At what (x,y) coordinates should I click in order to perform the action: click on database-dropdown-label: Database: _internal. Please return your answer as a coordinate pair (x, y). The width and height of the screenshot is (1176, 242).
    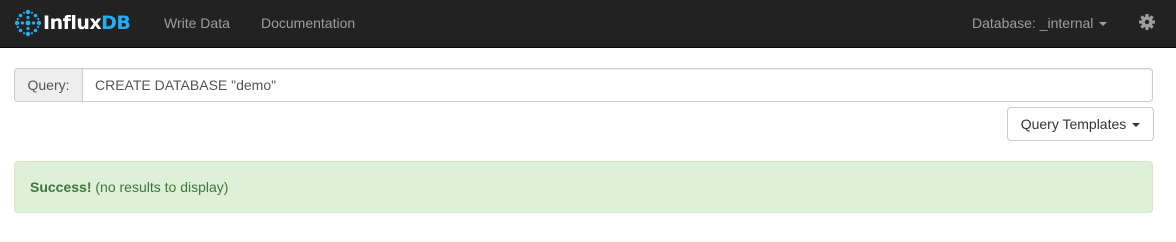
    Looking at the image, I should click on (1033, 23).